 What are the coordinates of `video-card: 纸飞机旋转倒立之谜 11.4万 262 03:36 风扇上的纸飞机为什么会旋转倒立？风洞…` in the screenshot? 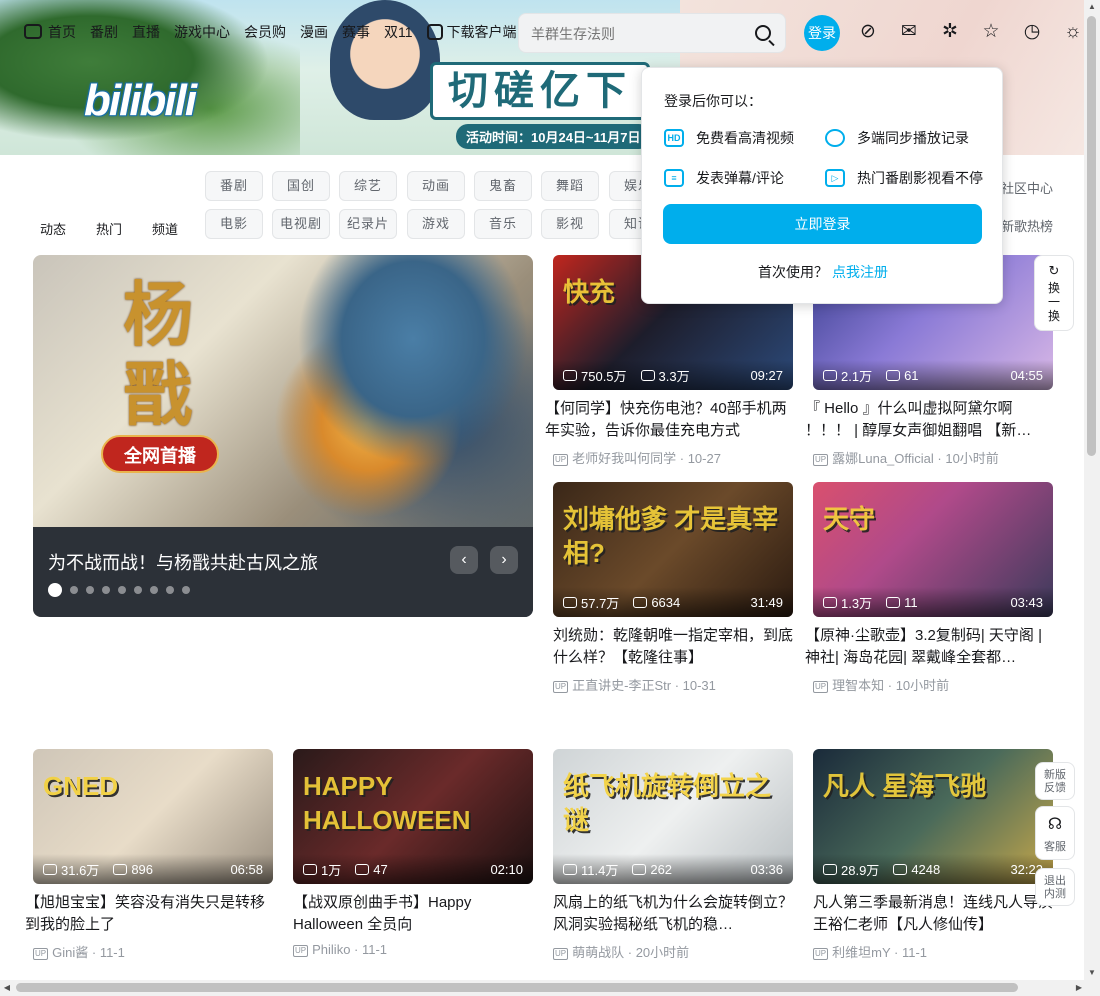 It's located at (673, 855).